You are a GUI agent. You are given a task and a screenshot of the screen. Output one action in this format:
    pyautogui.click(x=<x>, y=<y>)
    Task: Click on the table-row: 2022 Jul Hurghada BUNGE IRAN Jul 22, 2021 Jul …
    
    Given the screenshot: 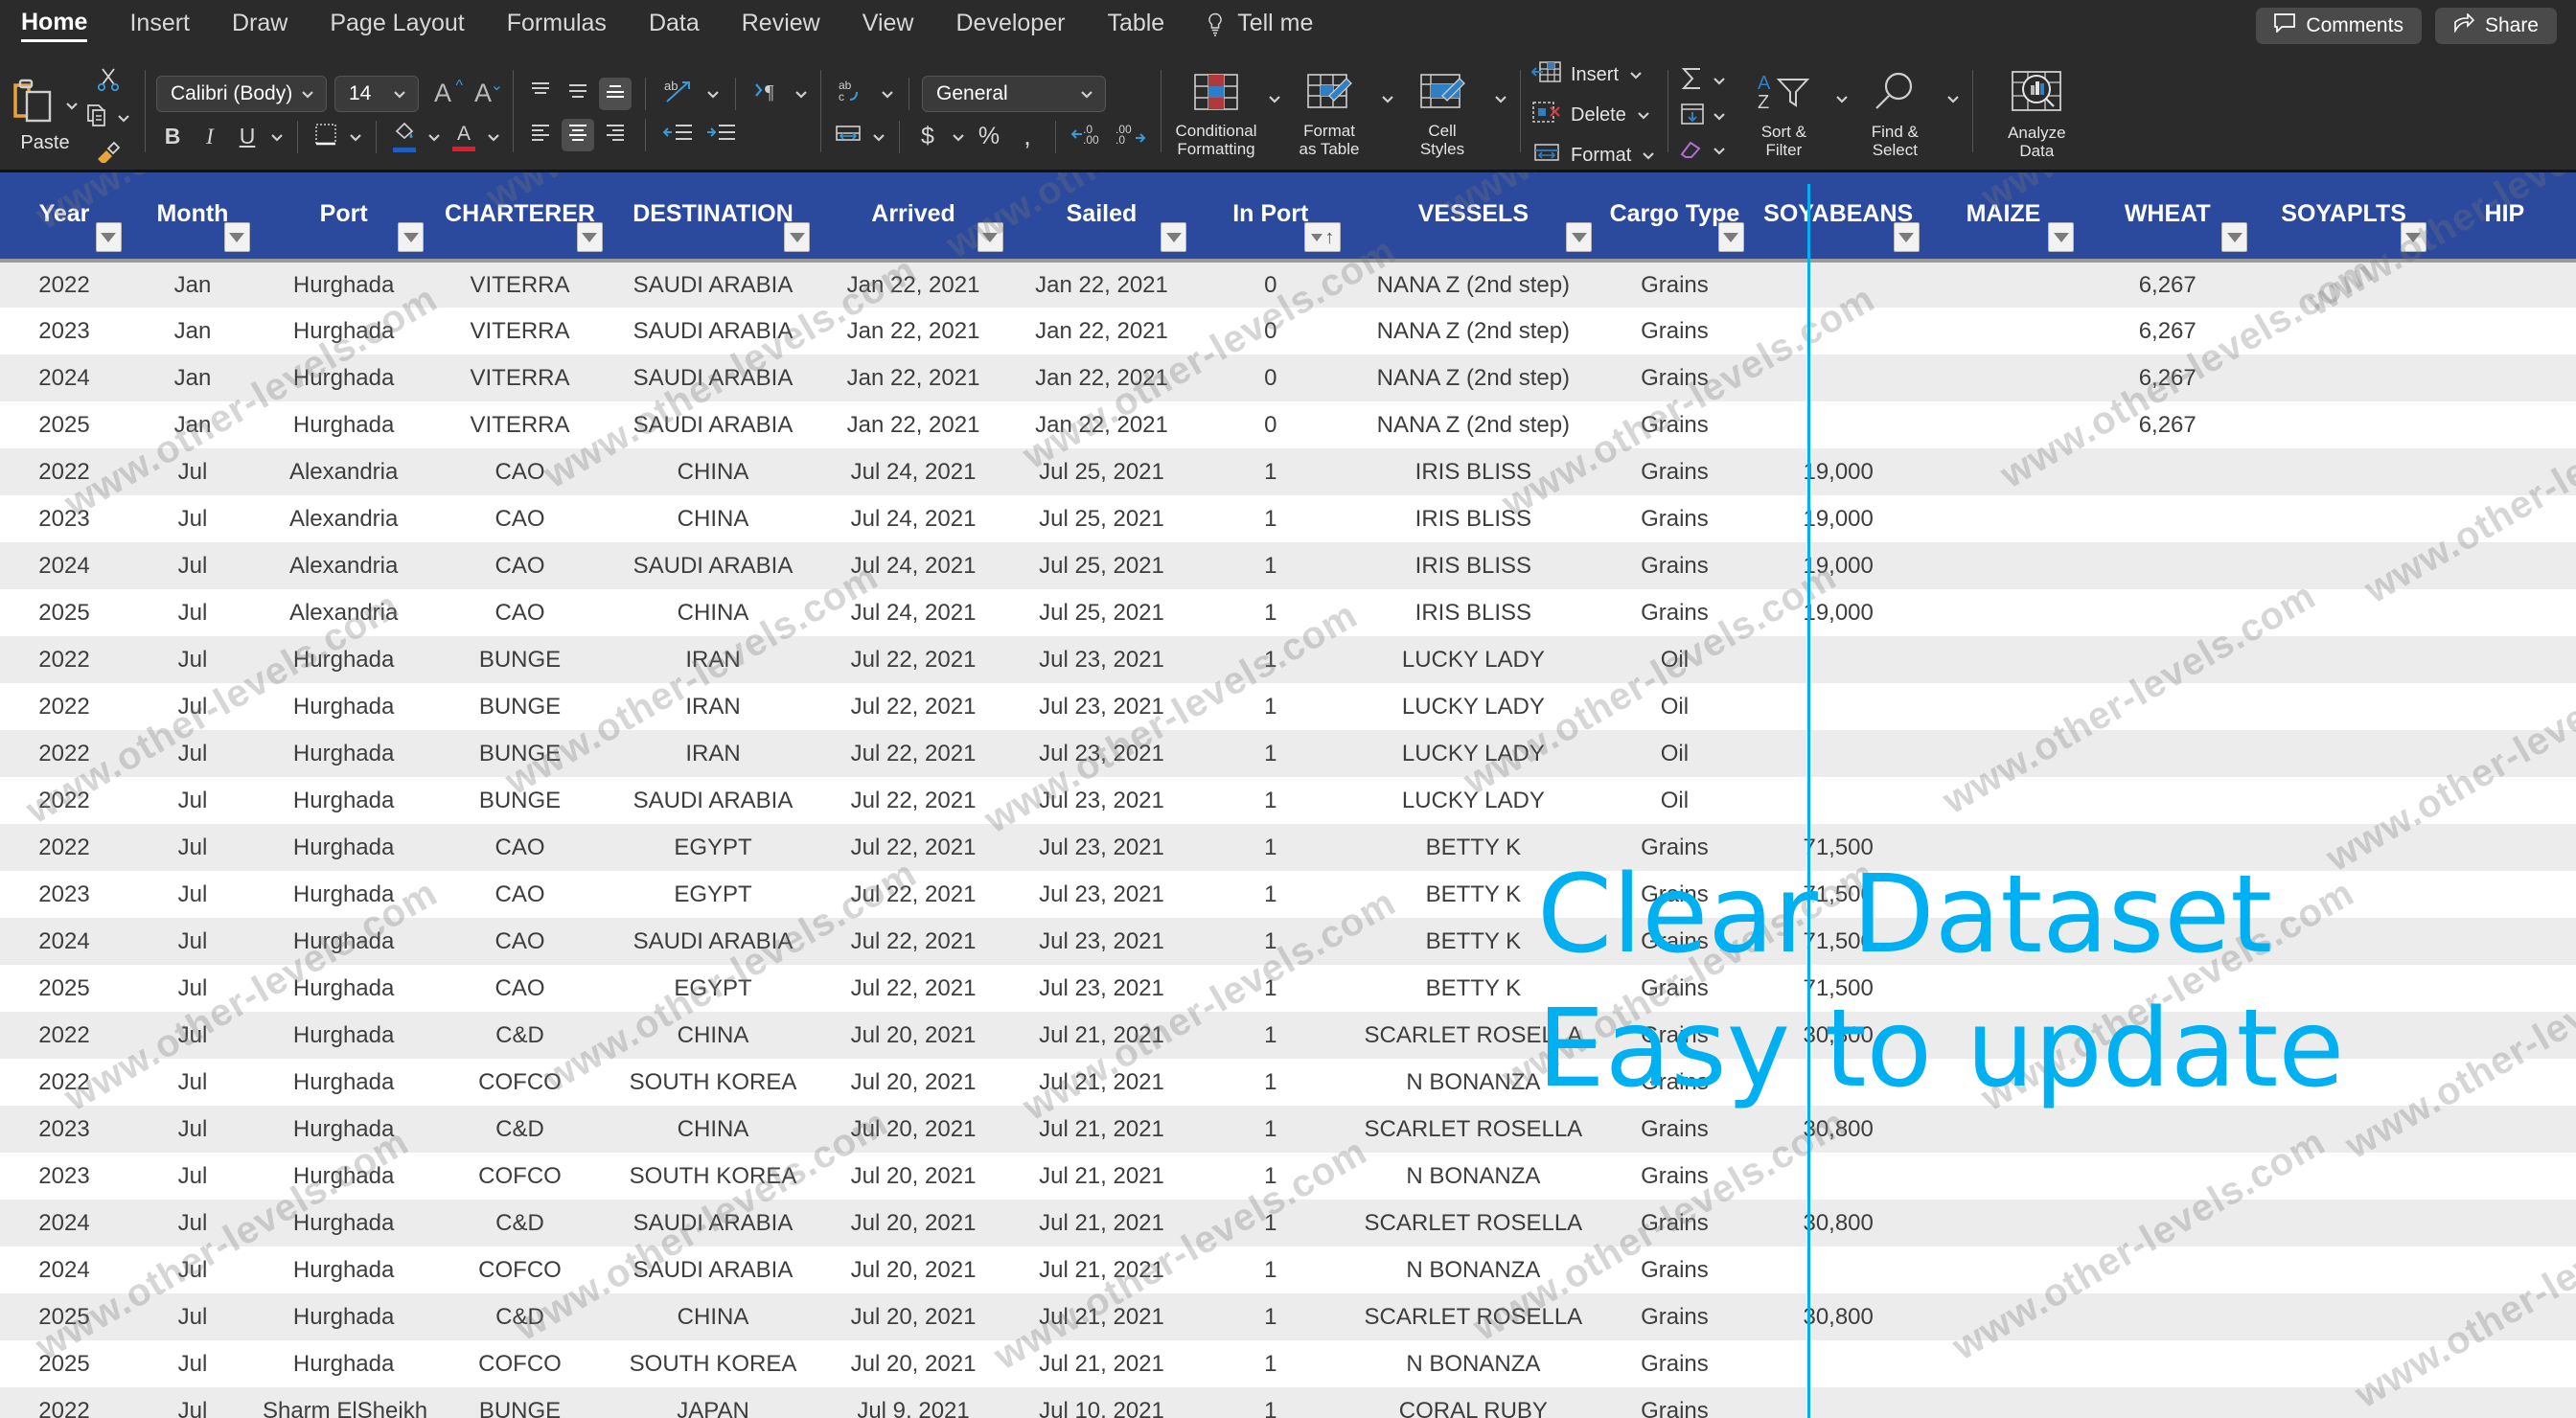 What is the action you would take?
    pyautogui.click(x=1288, y=753)
    